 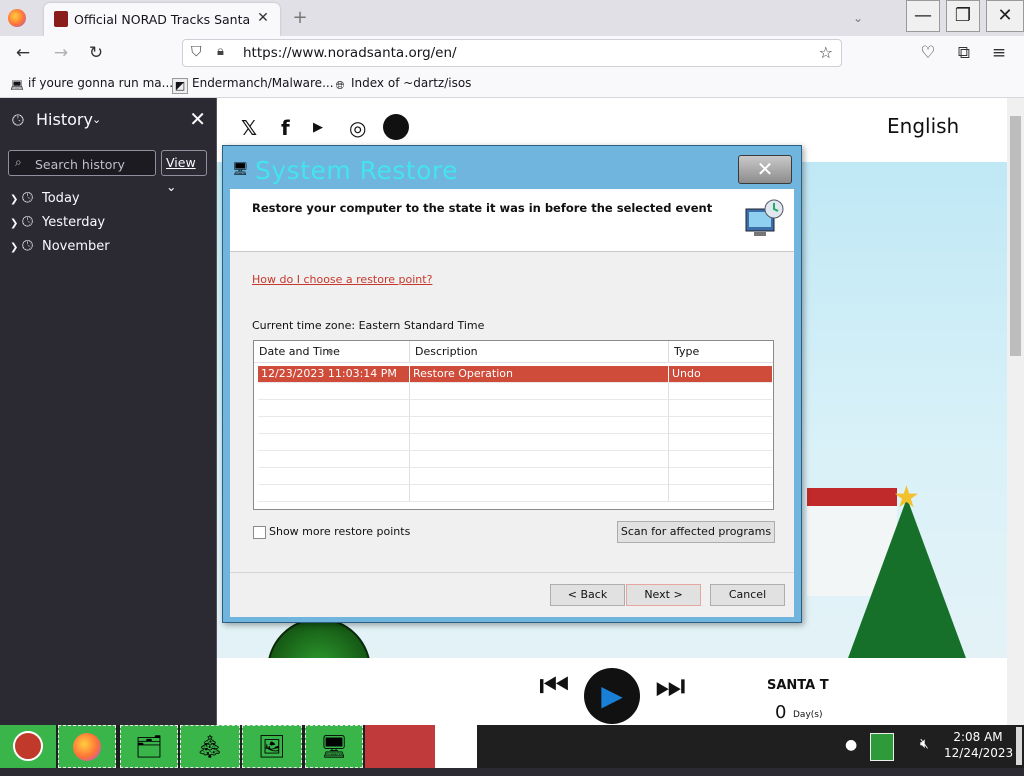 I want to click on scrollbar-thumb, so click(x=1015, y=236).